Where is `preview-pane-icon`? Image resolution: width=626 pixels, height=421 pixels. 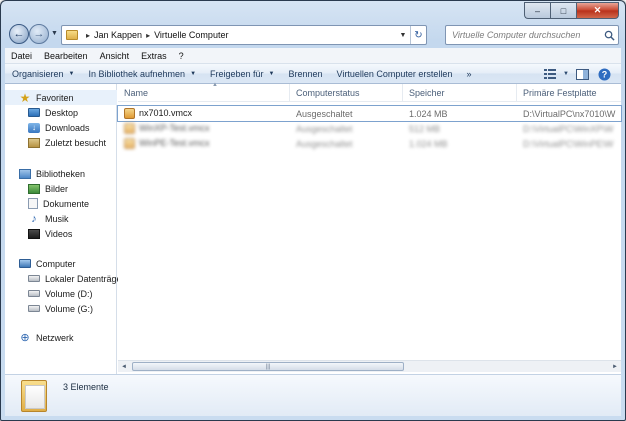
preview-pane-icon is located at coordinates (582, 74).